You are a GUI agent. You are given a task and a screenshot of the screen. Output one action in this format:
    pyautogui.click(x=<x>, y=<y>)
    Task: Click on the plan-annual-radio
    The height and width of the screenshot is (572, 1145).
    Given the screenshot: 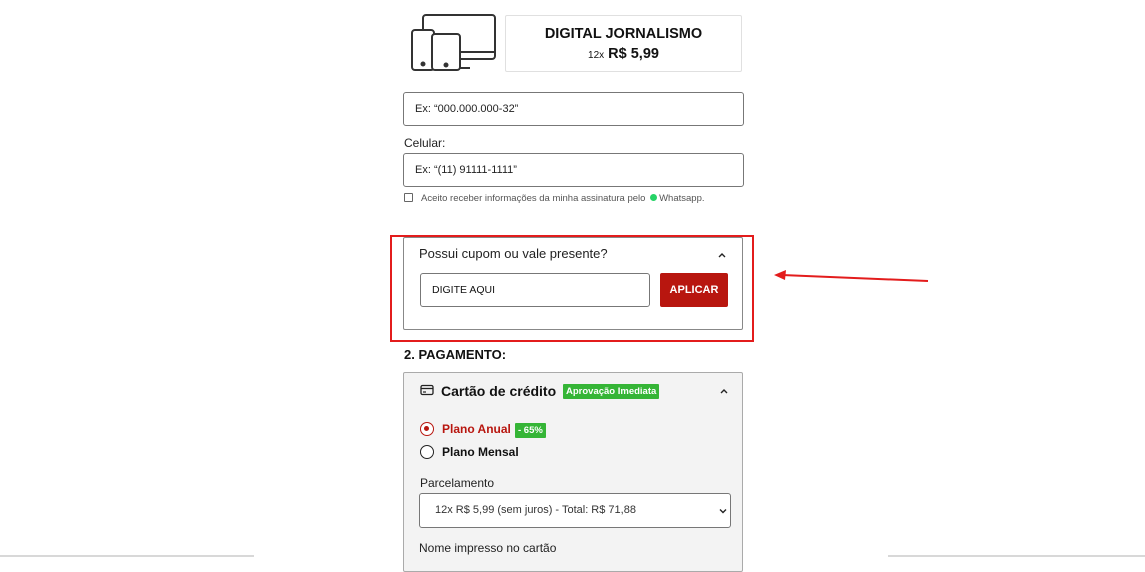 What is the action you would take?
    pyautogui.click(x=427, y=429)
    